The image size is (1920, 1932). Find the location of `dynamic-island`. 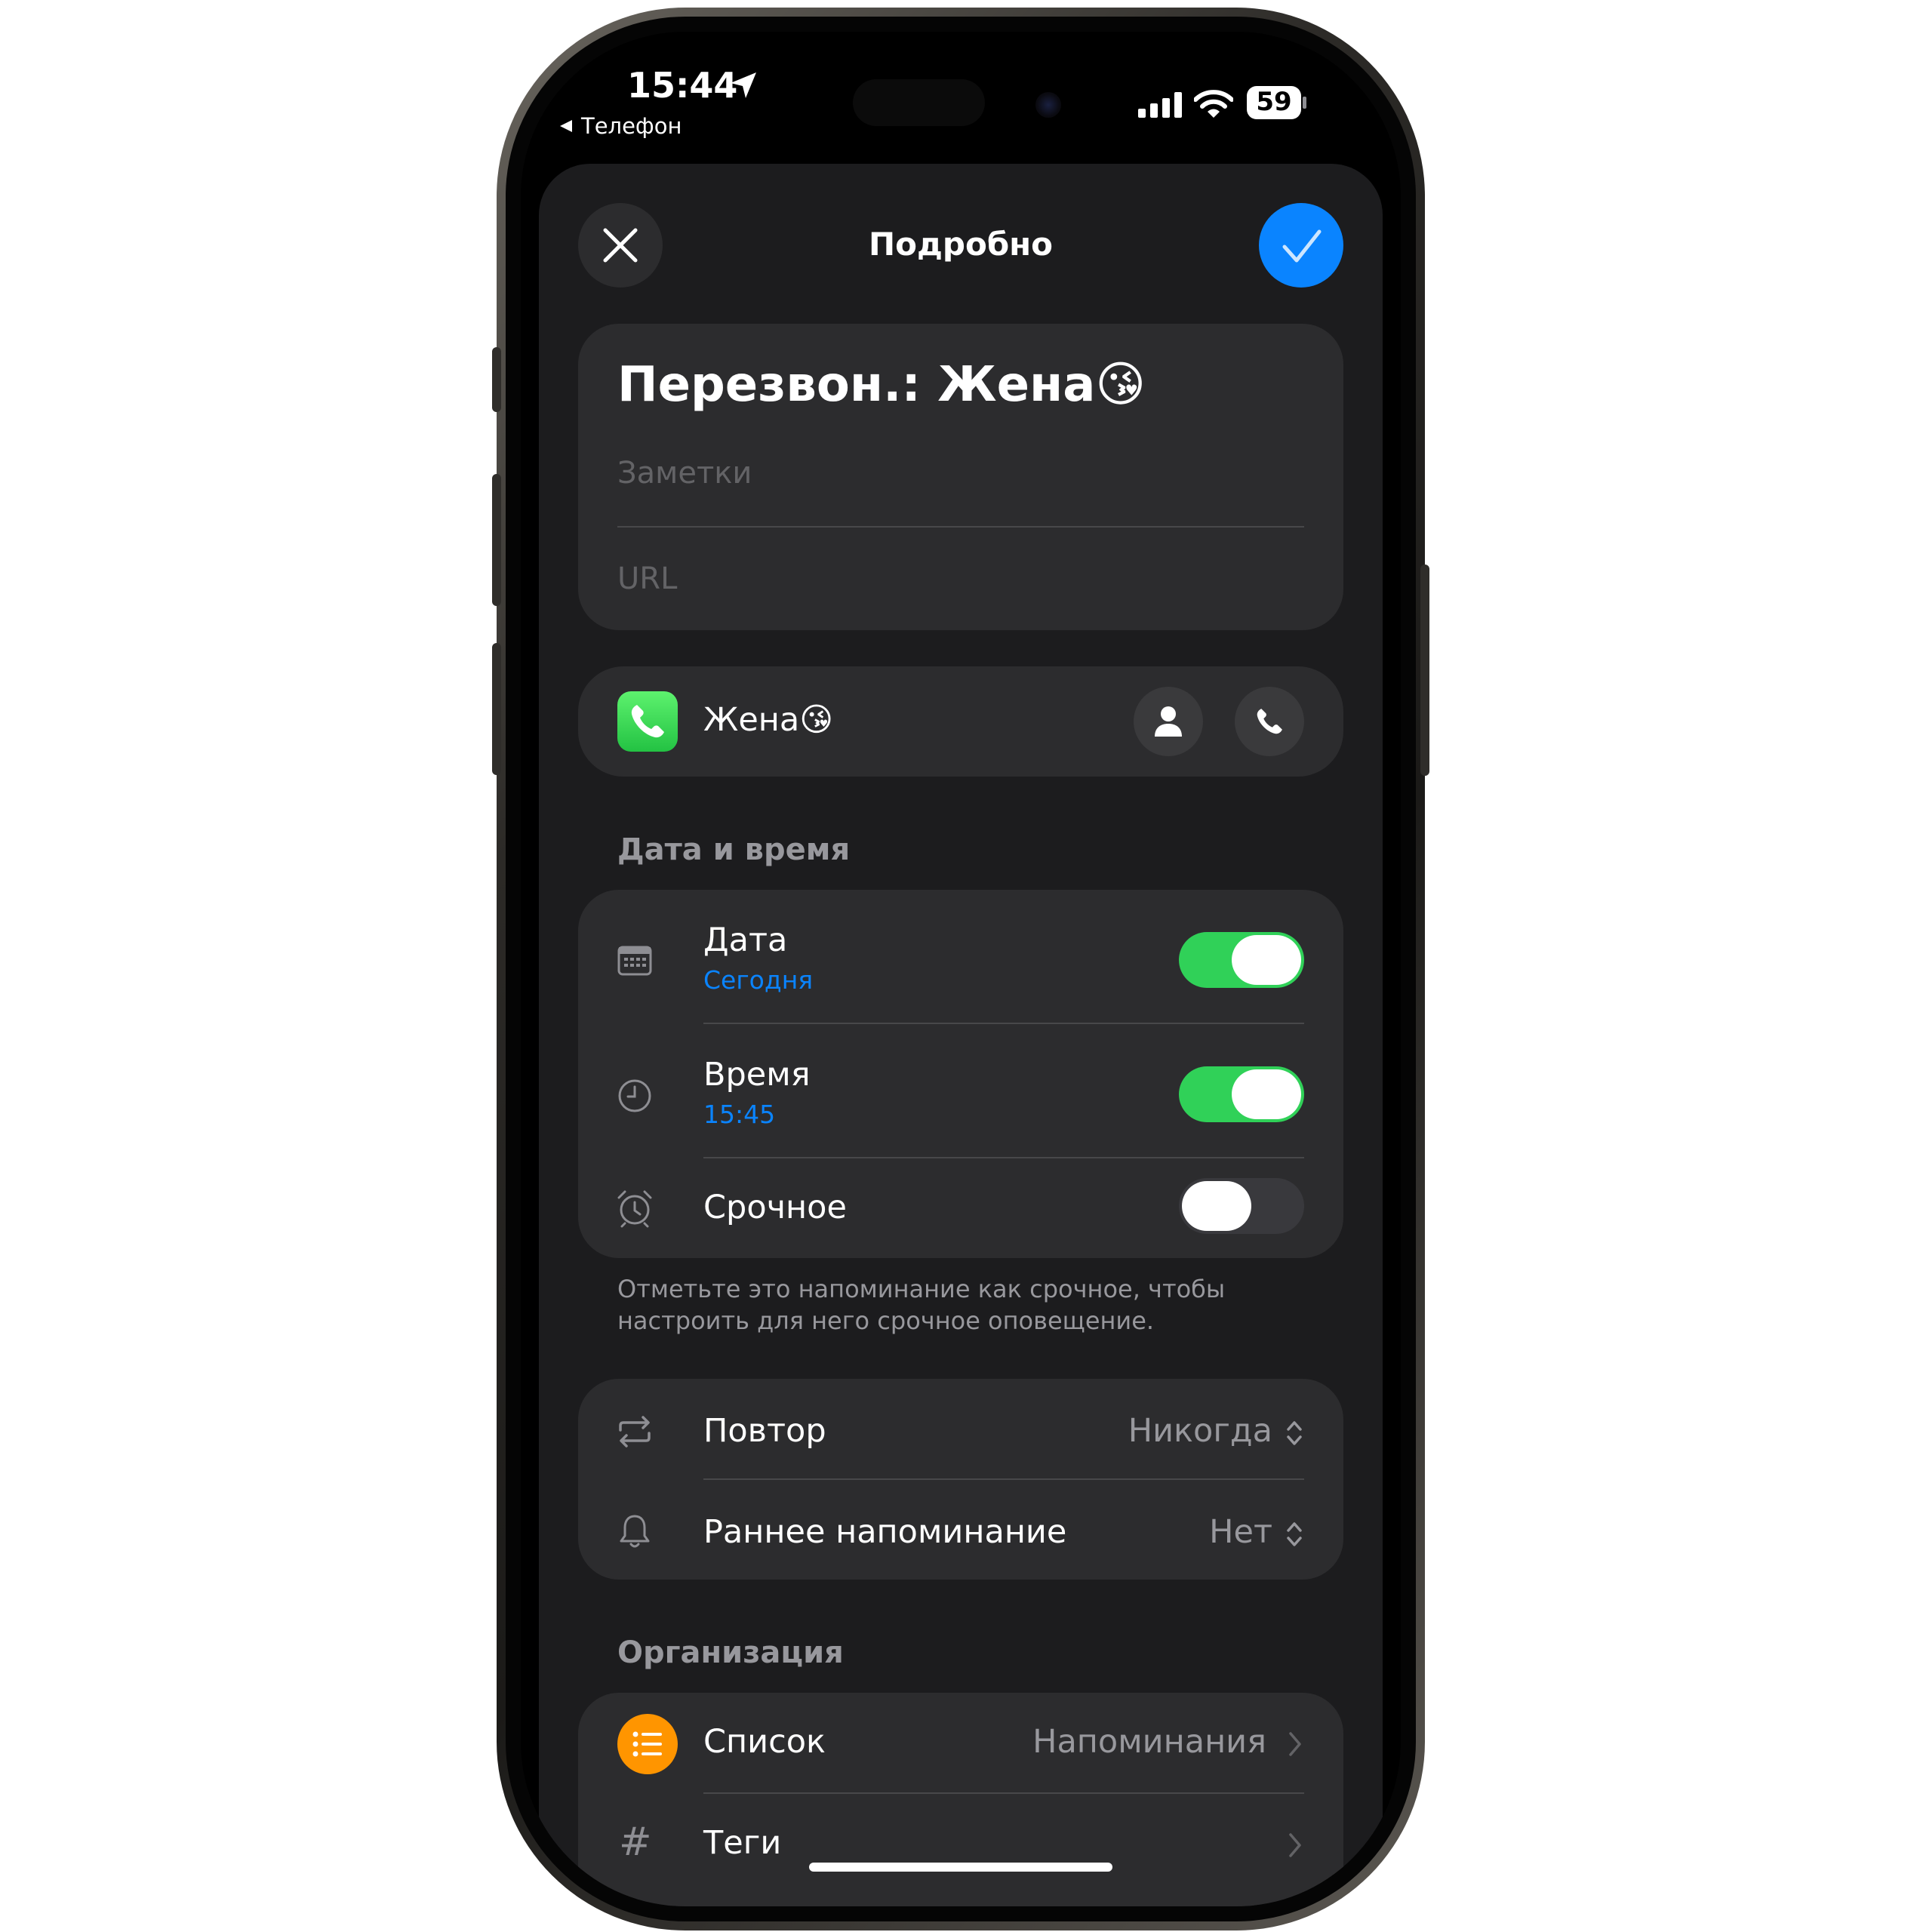

dynamic-island is located at coordinates (919, 102).